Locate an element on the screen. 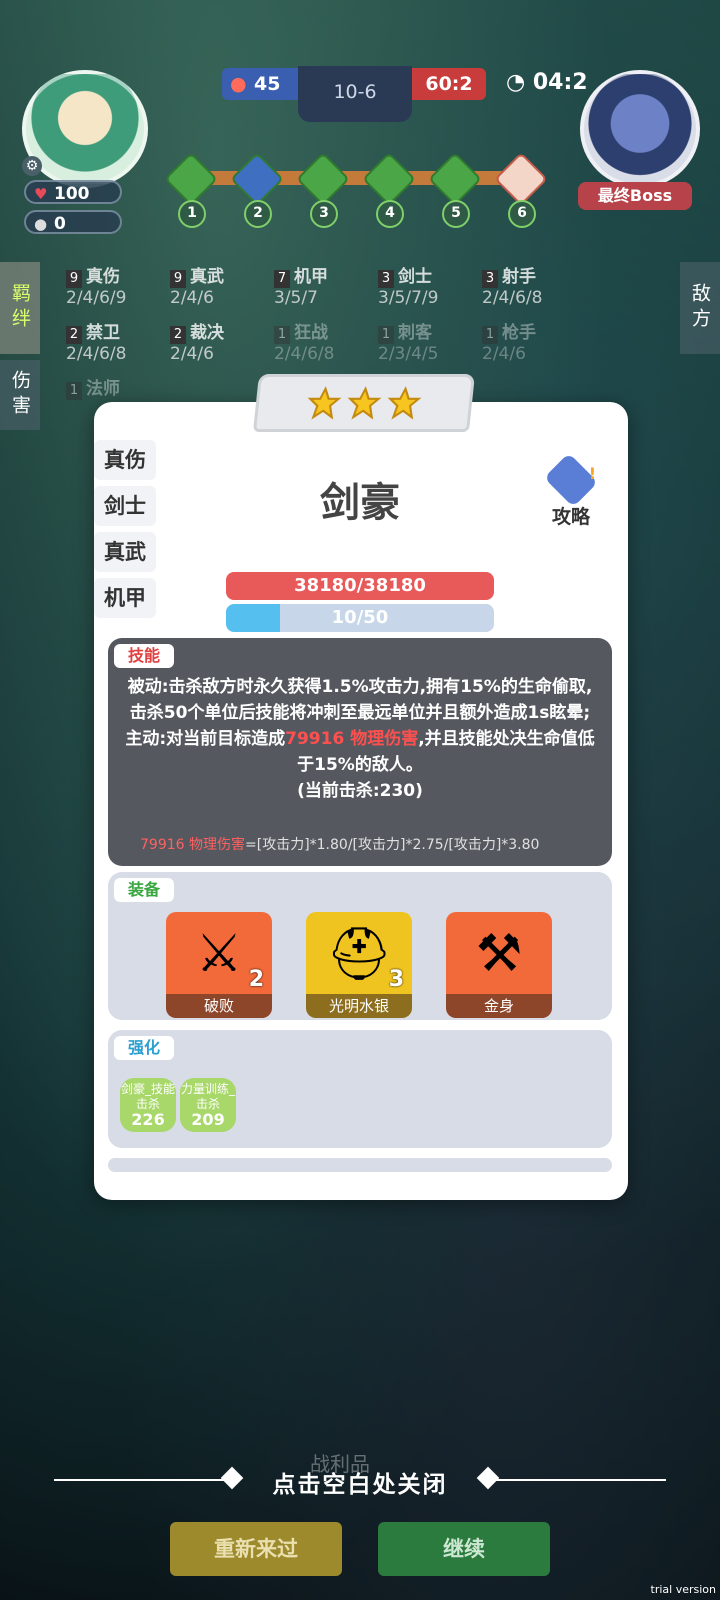 The image size is (720, 1600). crossed-swords-icon: ⚔ is located at coordinates (219, 954).